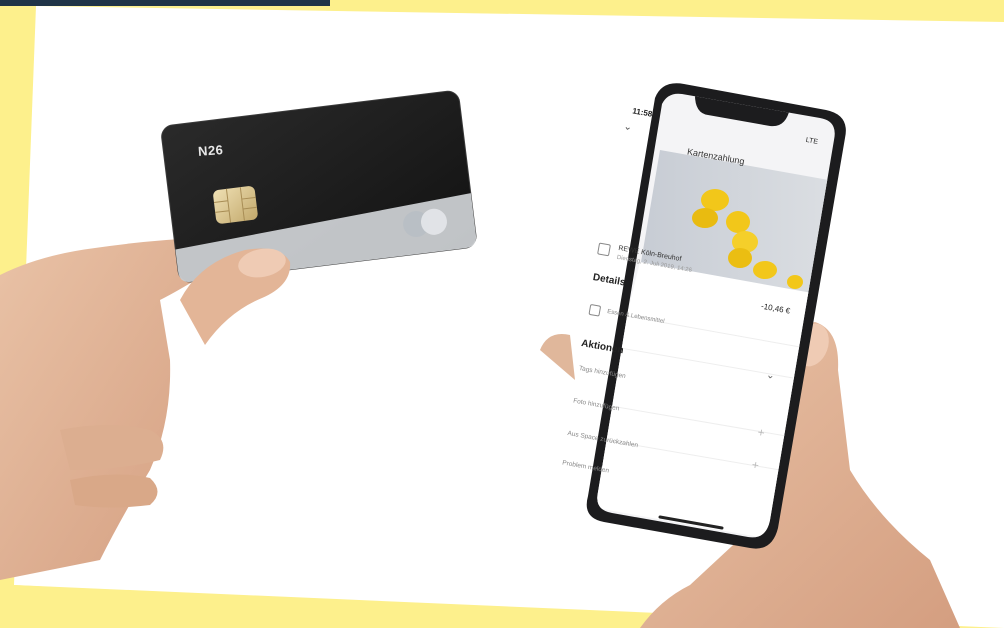  I want to click on screen-title: Kartenzahlung, so click(716, 156).